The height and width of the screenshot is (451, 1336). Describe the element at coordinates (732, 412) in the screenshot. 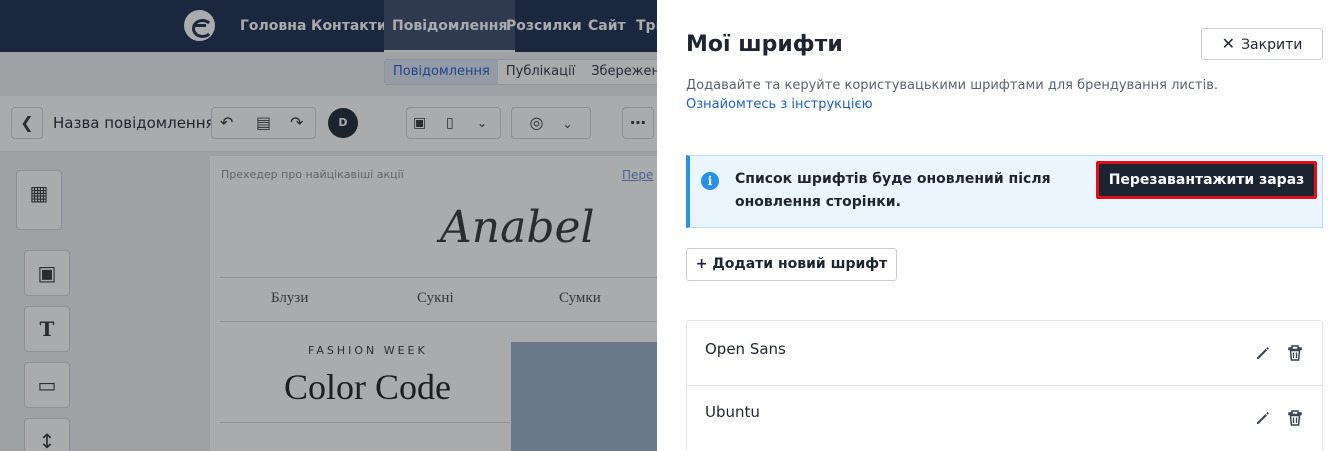

I see `font-name: Ubuntu` at that location.